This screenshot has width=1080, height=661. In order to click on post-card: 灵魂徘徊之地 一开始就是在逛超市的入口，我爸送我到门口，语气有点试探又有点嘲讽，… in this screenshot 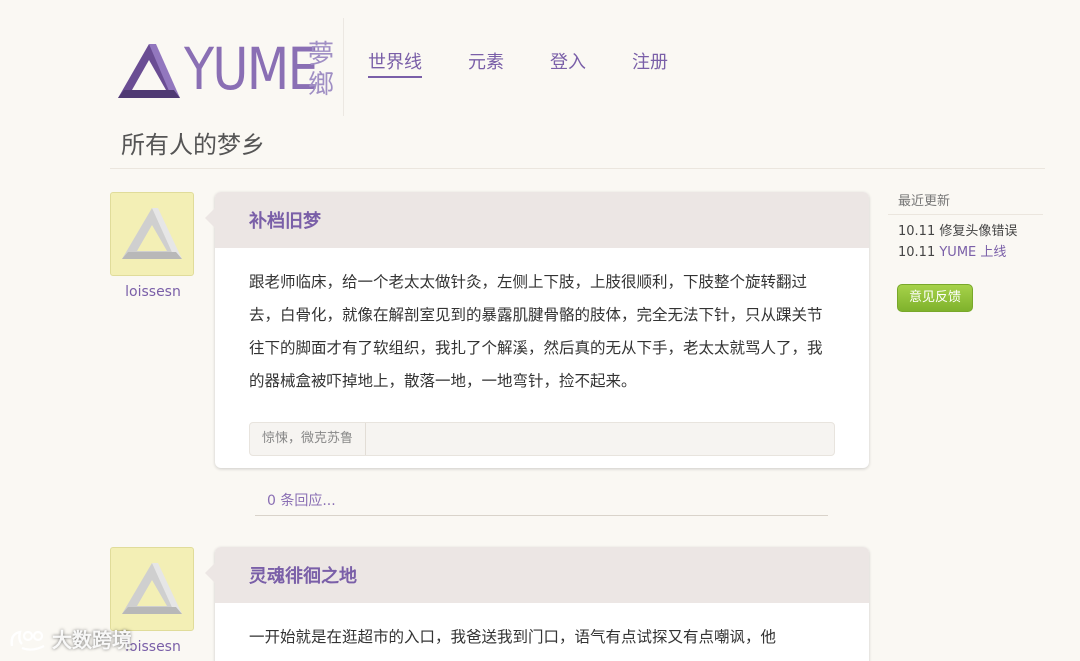, I will do `click(537, 604)`.